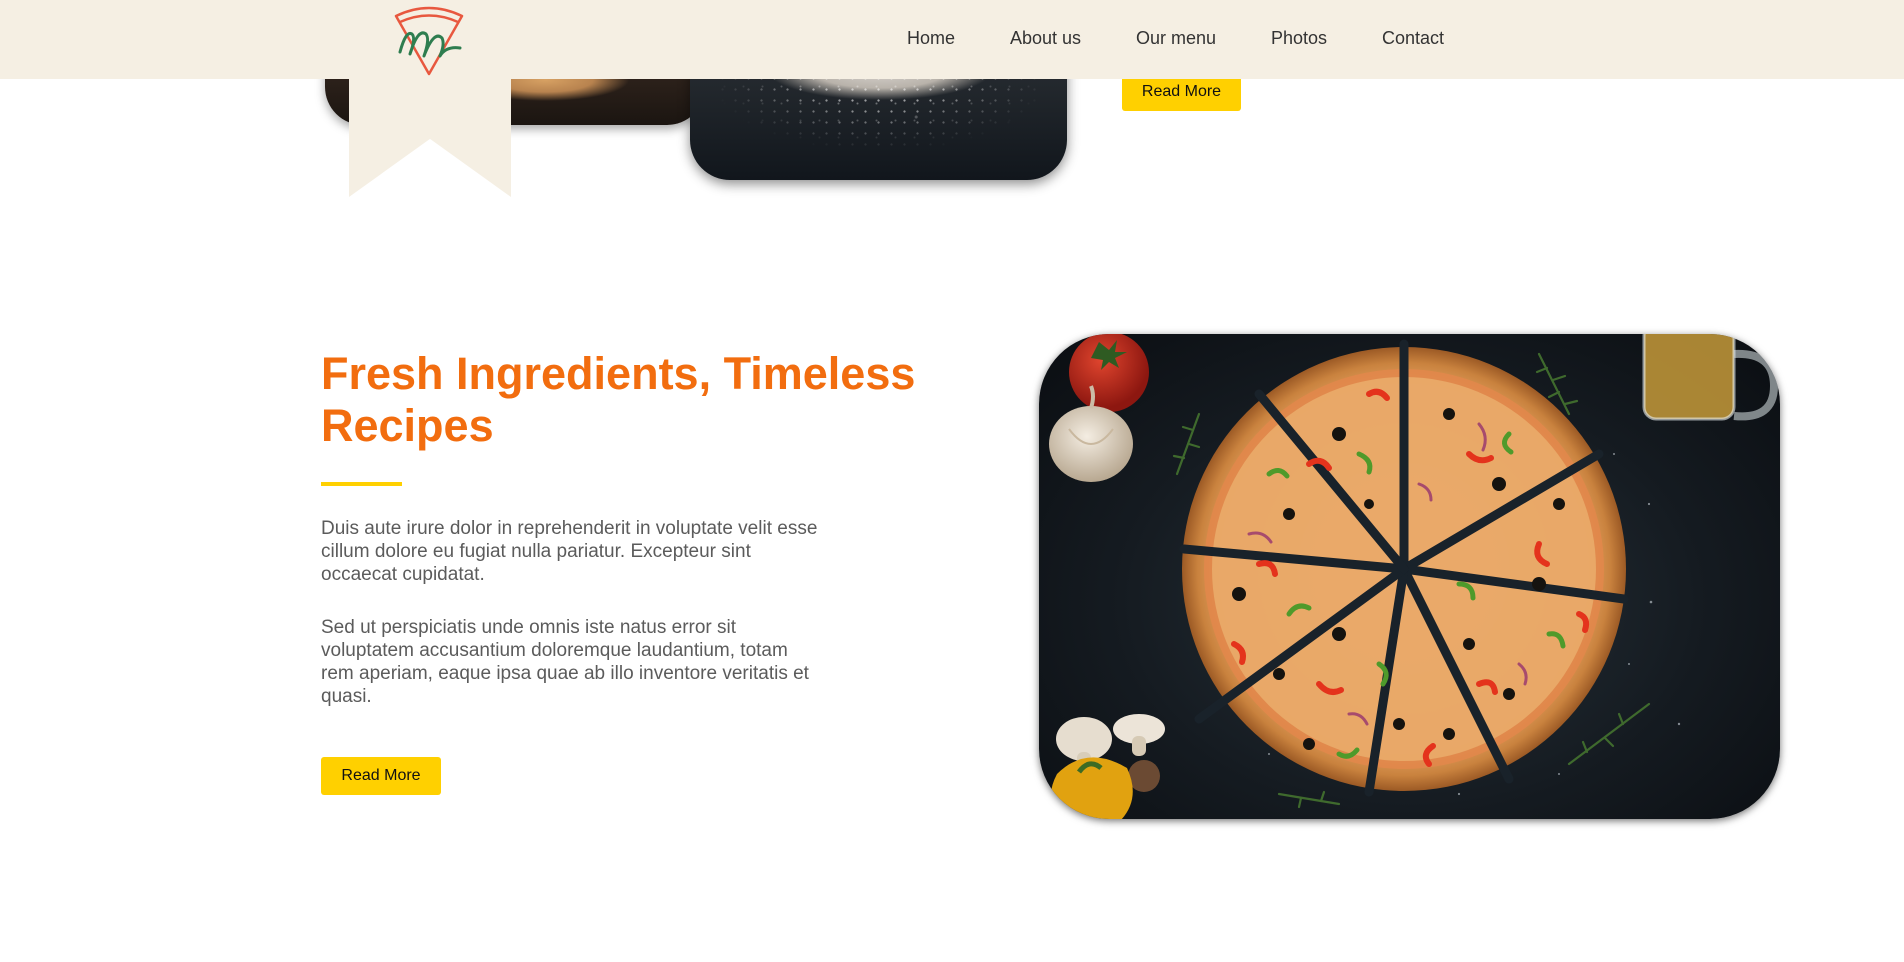  I want to click on main-nav: Home About us Our menu Photos Contact, so click(952, 39).